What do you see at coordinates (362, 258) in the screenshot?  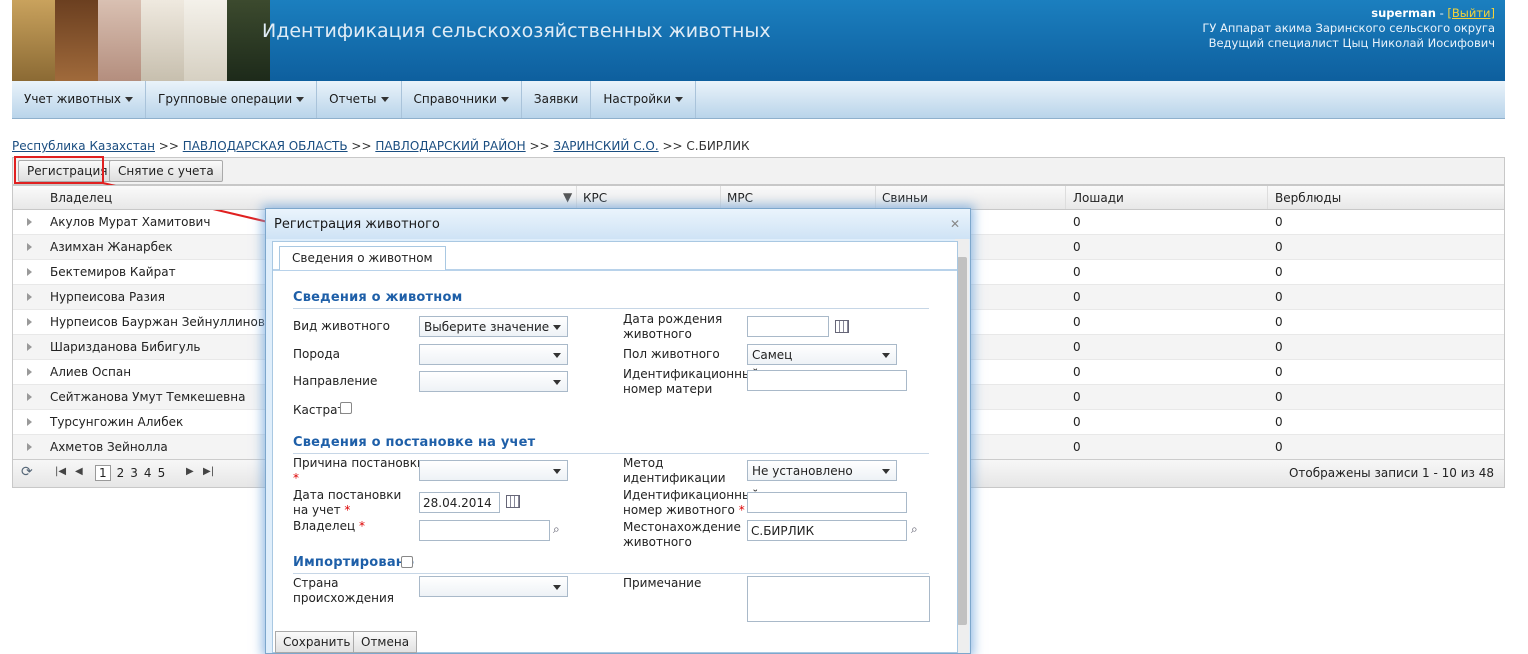 I see `tab-animal-info: Сведения о животном` at bounding box center [362, 258].